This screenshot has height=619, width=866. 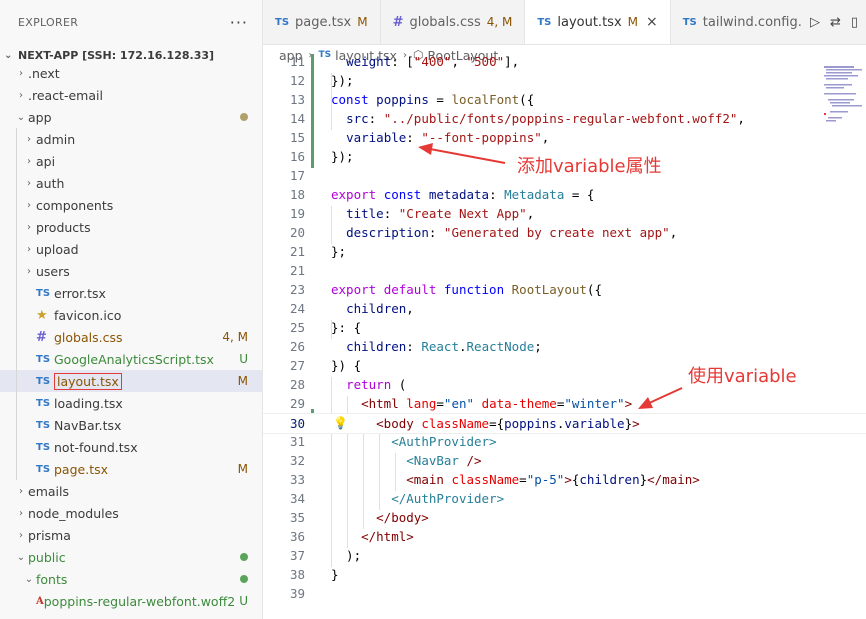 I want to click on tree-item: › prisma, so click(x=131, y=535).